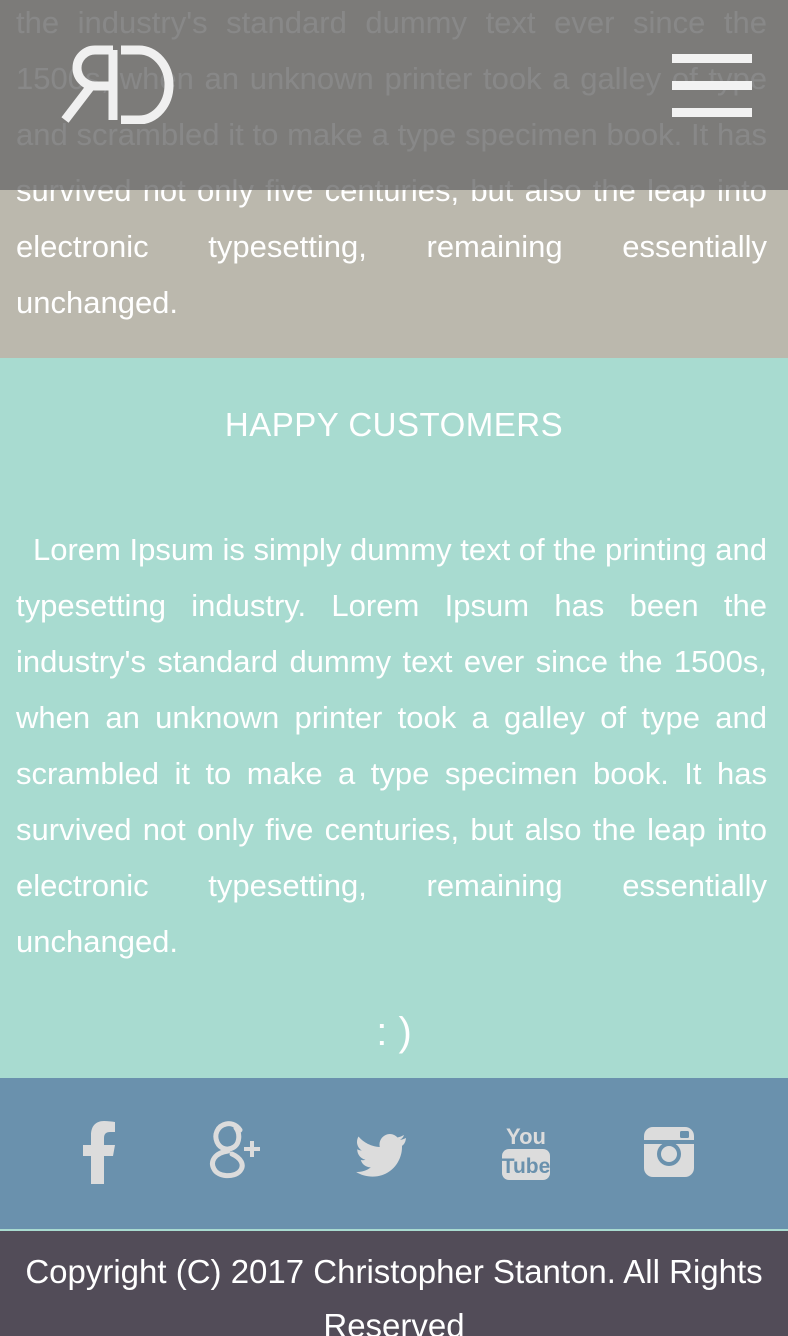  What do you see at coordinates (712, 87) in the screenshot?
I see `hamburger-menu-icon` at bounding box center [712, 87].